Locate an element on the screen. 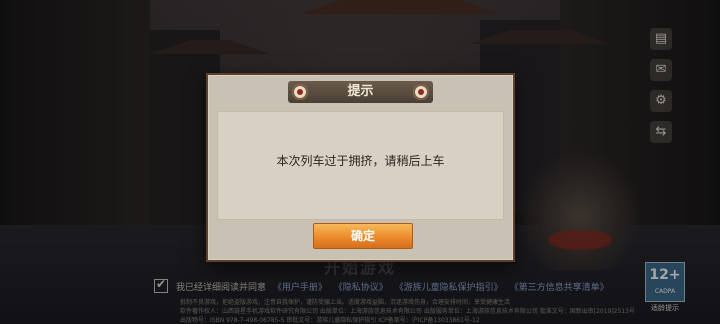 Image resolution: width=720 pixels, height=324 pixels. dialog-title-bar: 提示 is located at coordinates (360, 92).